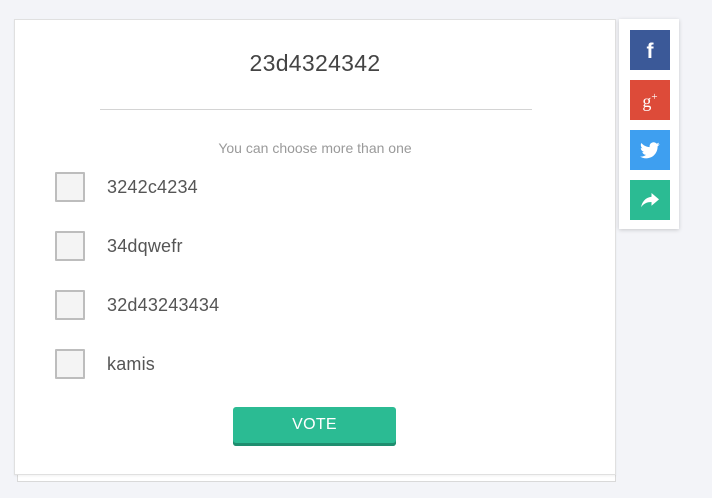  I want to click on poll-option: 34dqwefr, so click(119, 246).